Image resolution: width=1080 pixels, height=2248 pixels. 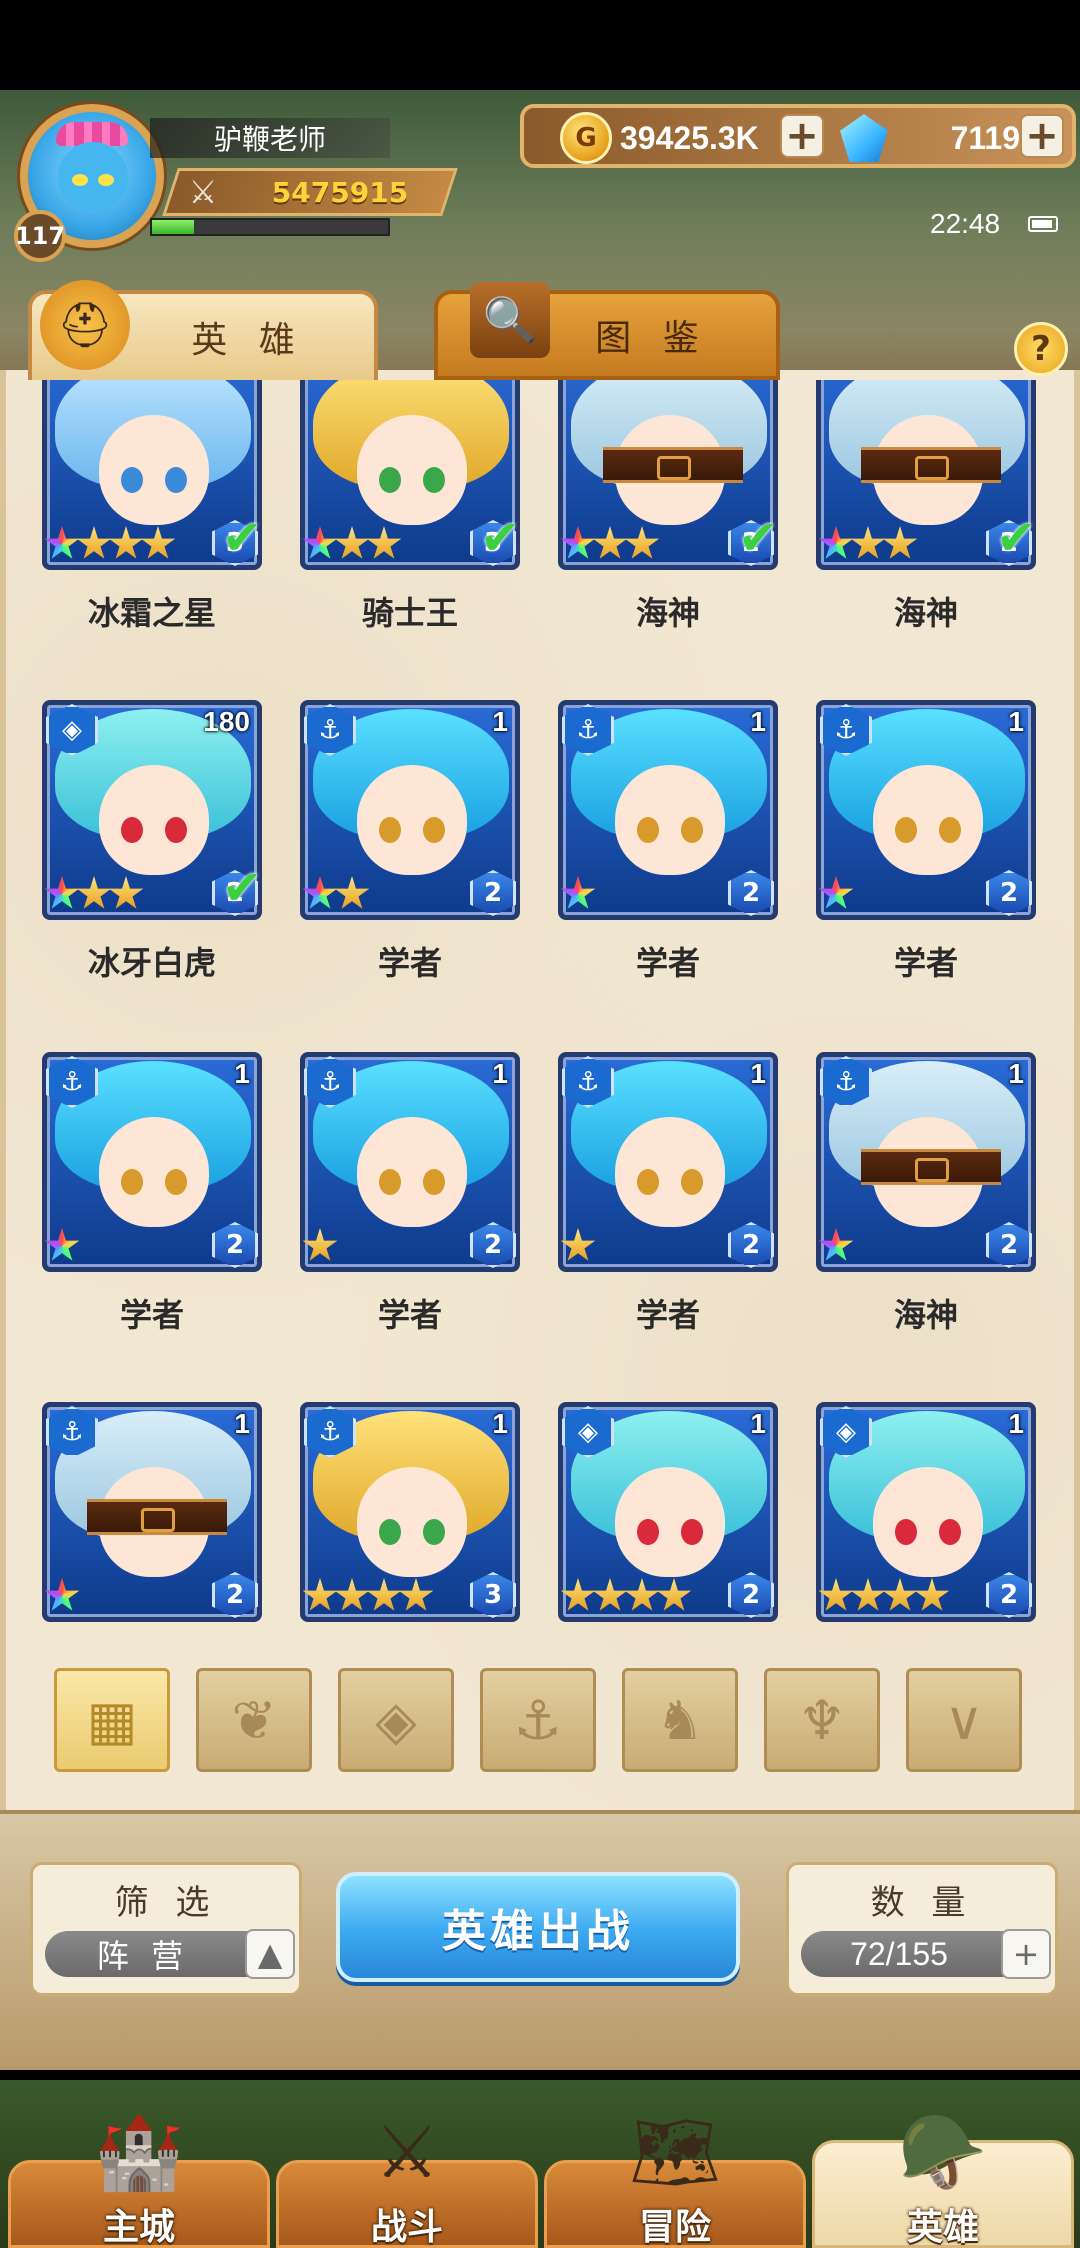 What do you see at coordinates (931, 1167) in the screenshot?
I see `hero-blindfold` at bounding box center [931, 1167].